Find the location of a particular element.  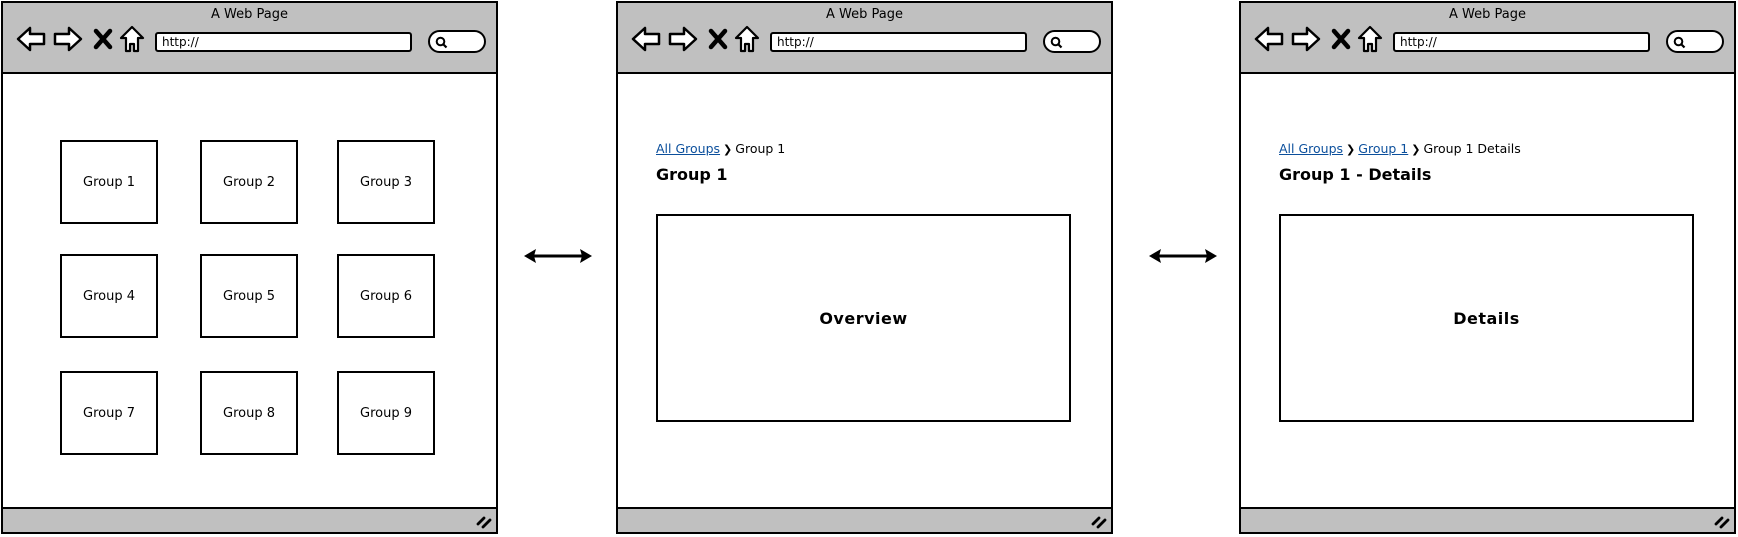

group-tile: Group 5 is located at coordinates (249, 296).